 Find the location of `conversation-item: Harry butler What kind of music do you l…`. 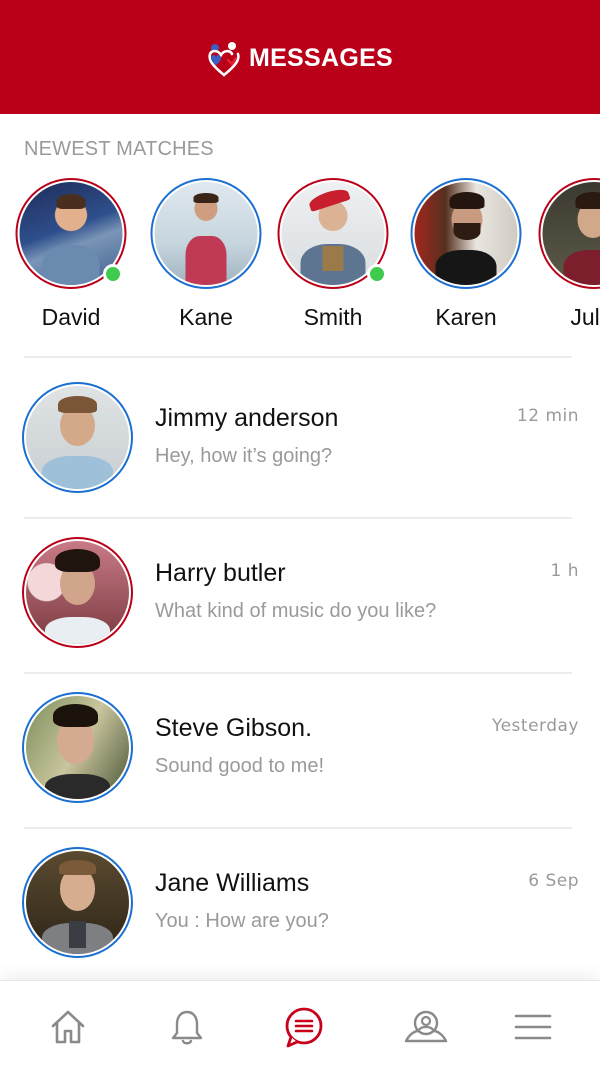

conversation-item: Harry butler What kind of music do you l… is located at coordinates (300, 614).